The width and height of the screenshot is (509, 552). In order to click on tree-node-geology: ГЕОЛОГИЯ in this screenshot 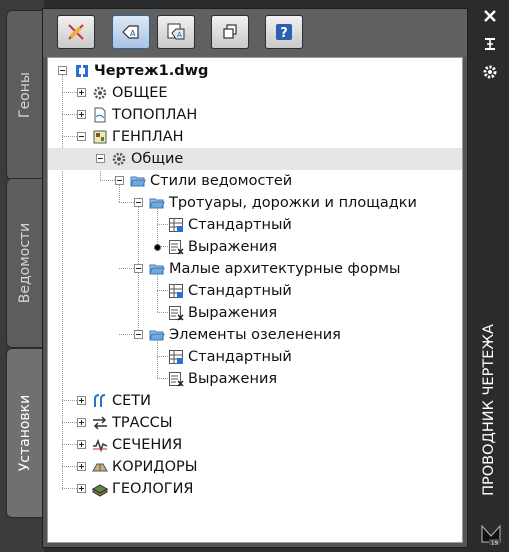, I will do `click(255, 489)`.